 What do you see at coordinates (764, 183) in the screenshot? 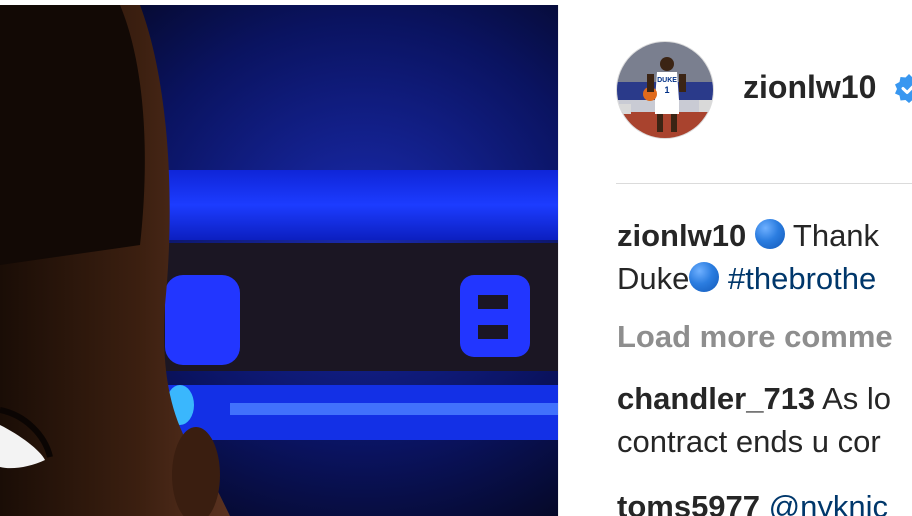
I see `header-separator` at bounding box center [764, 183].